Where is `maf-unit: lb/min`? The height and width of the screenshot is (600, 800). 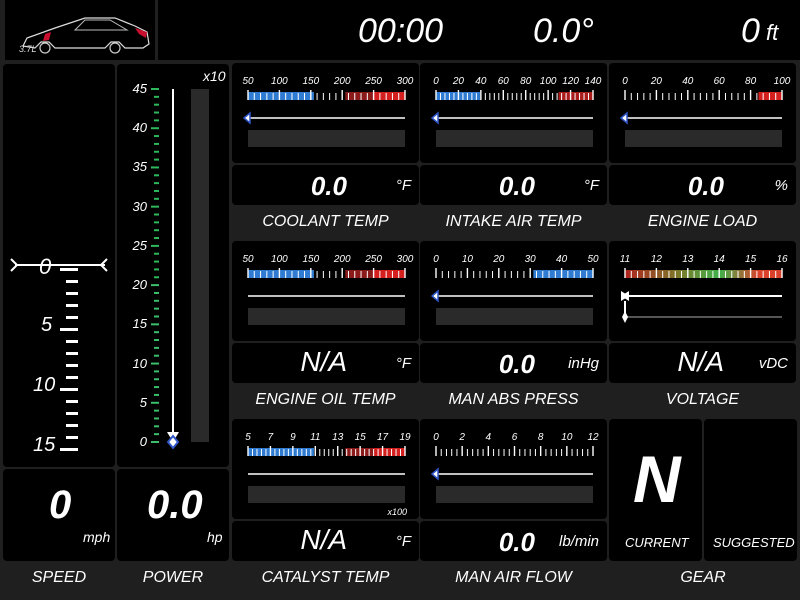
maf-unit: lb/min is located at coordinates (578, 541).